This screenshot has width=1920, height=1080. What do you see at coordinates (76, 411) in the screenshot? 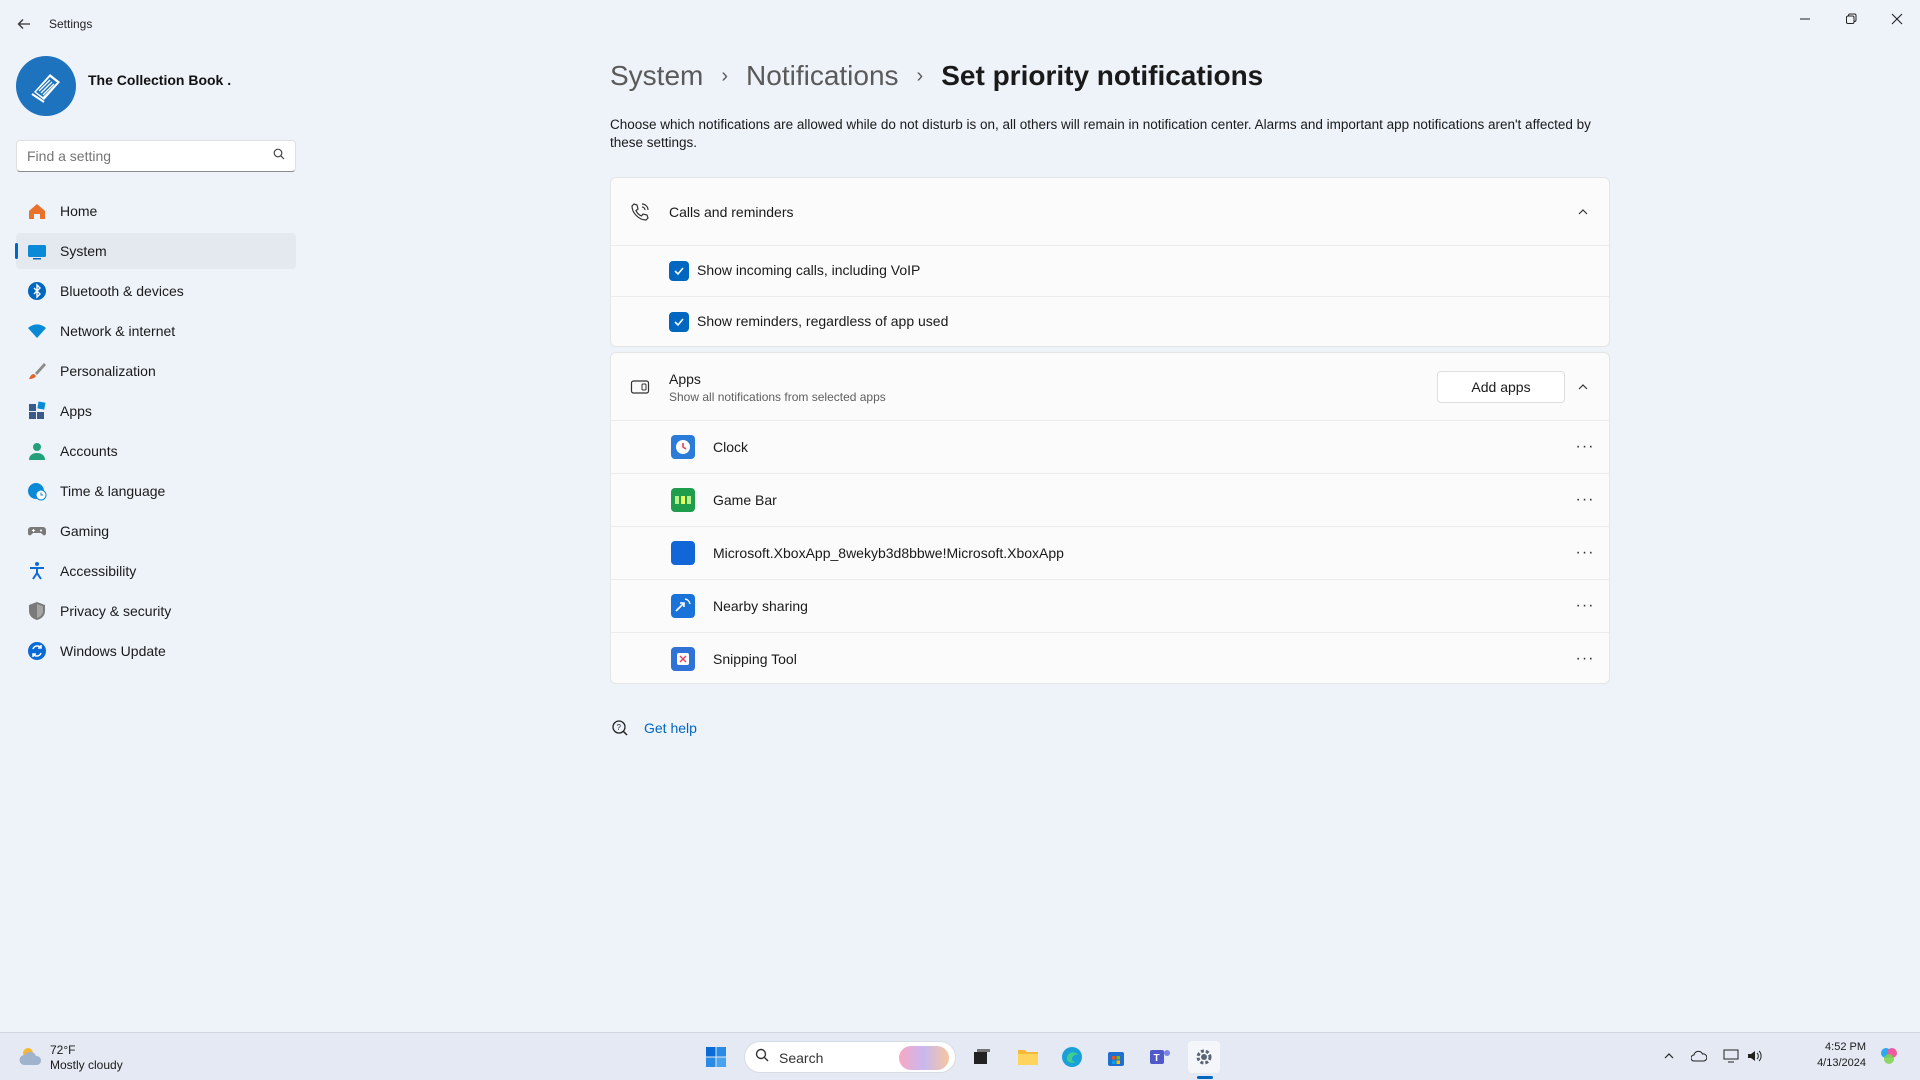
I see `sidebar-item-label: Apps` at bounding box center [76, 411].